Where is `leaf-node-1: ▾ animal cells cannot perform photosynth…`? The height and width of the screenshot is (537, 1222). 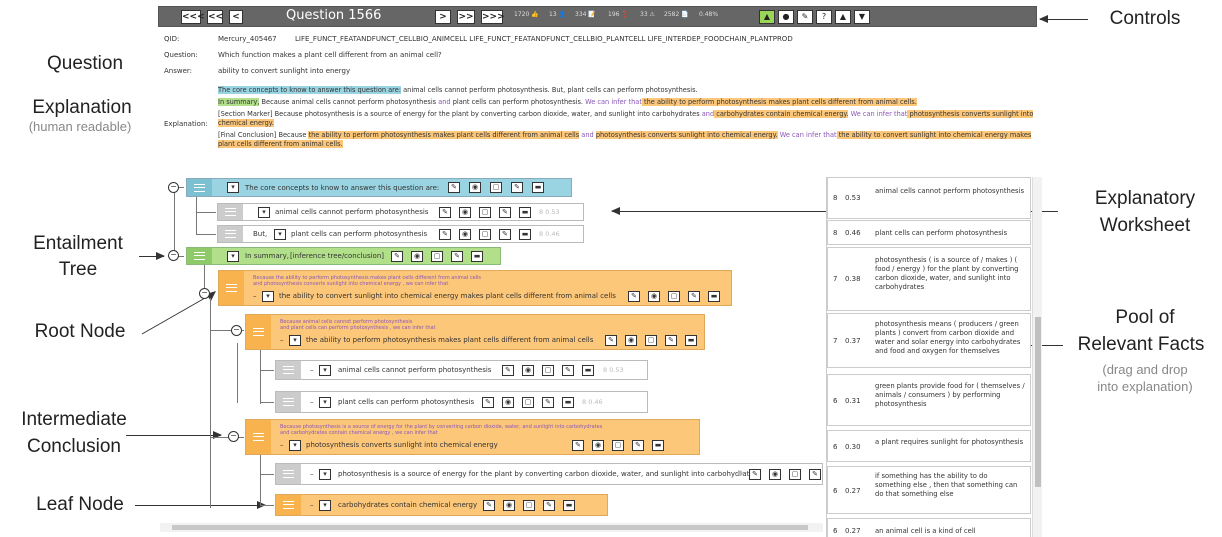
leaf-node-1: ▾ animal cells cannot perform photosynth… is located at coordinates (400, 212).